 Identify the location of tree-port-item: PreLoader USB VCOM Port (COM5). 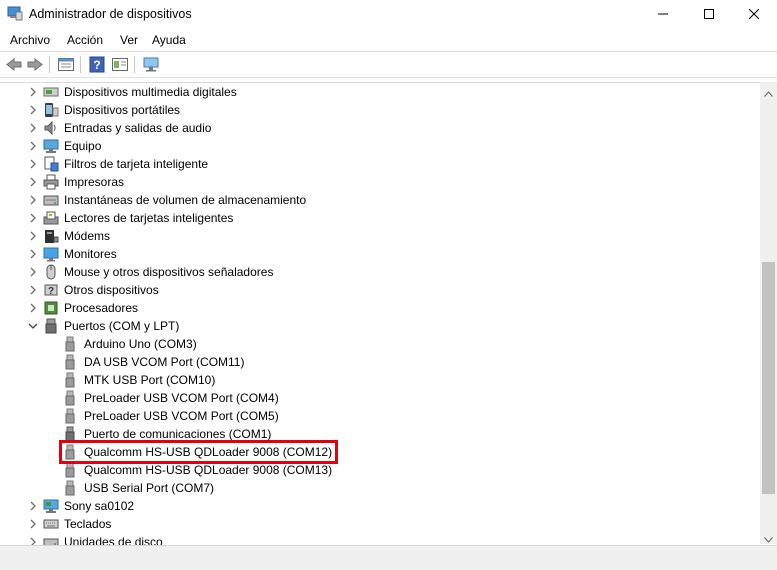
(380, 416).